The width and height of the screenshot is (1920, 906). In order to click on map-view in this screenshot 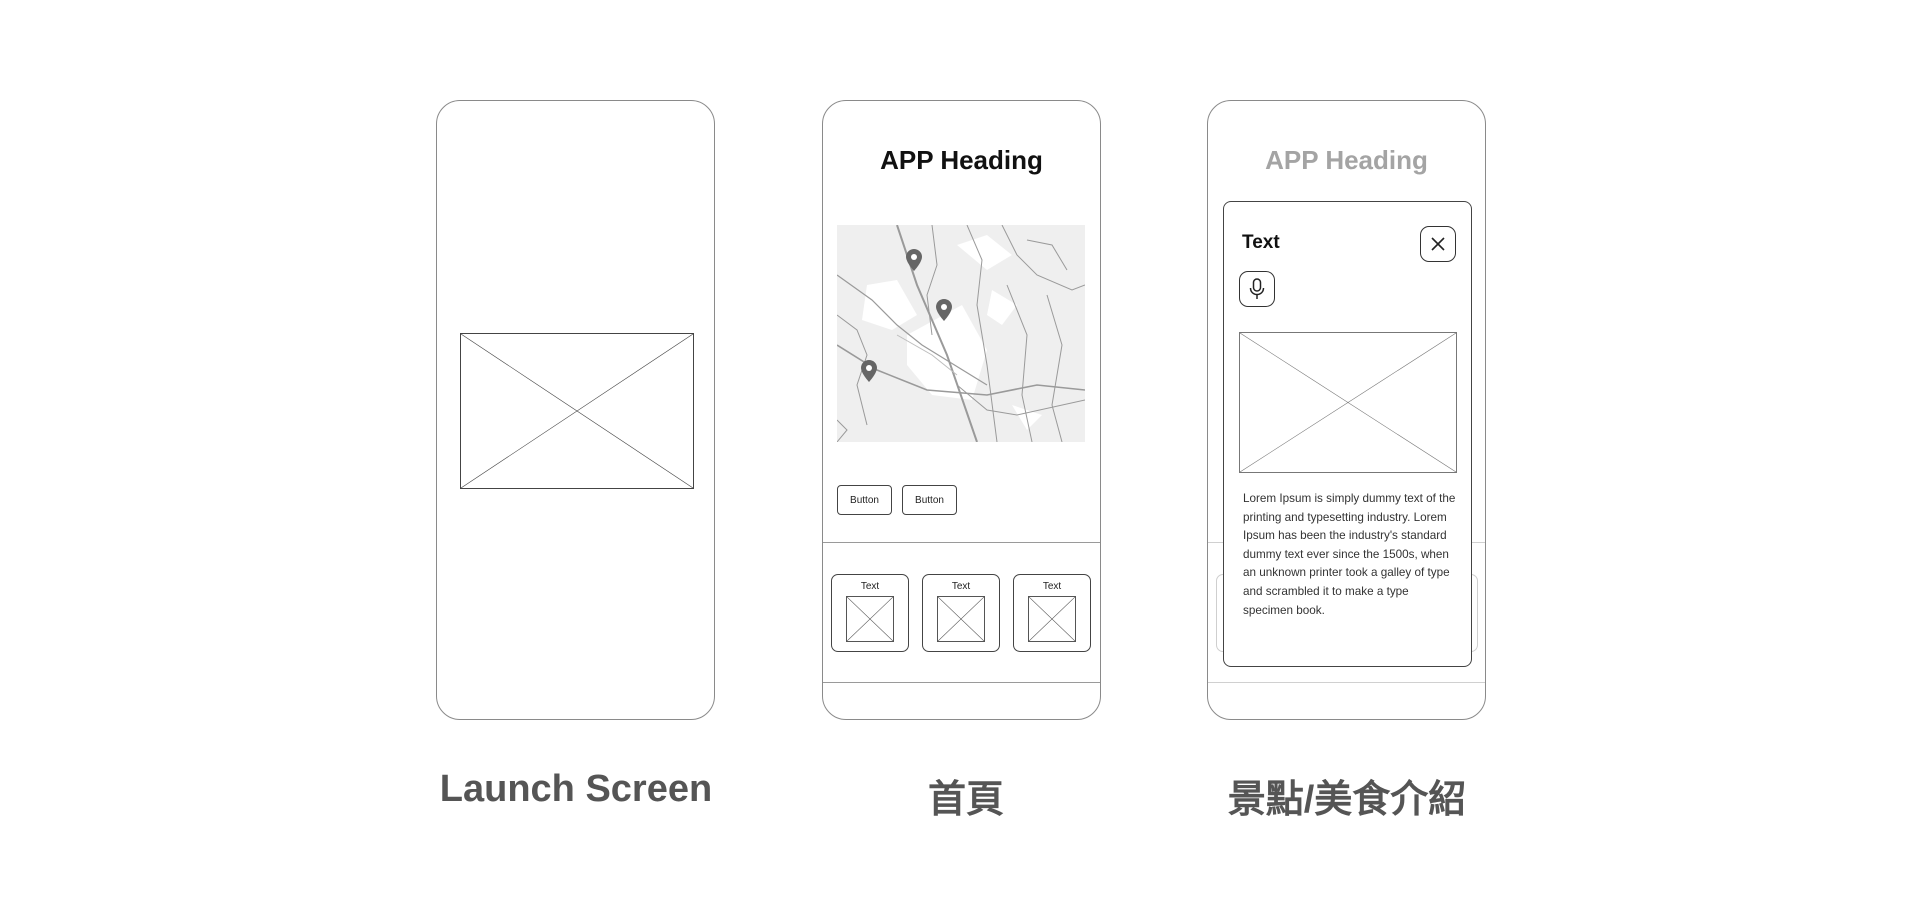, I will do `click(961, 333)`.